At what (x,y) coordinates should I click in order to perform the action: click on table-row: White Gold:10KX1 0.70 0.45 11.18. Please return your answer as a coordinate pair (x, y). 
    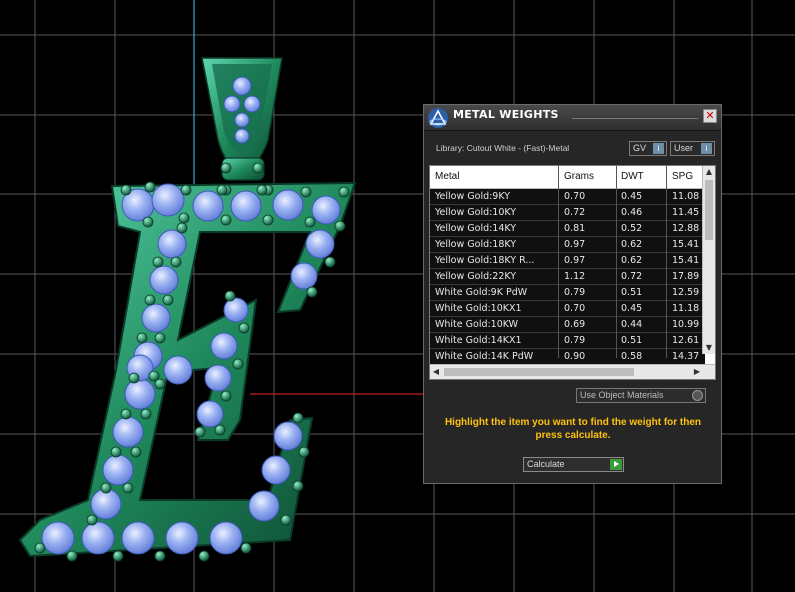
    Looking at the image, I should click on (567, 309).